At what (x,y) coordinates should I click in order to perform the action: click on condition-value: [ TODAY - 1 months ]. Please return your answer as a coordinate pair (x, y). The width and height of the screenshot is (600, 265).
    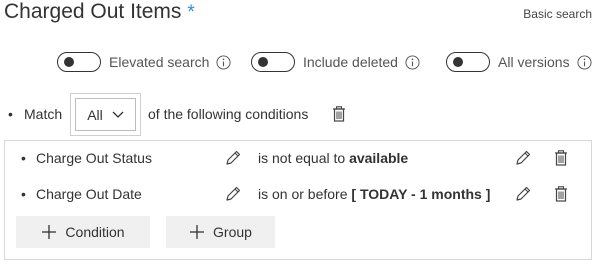
    Looking at the image, I should click on (421, 194).